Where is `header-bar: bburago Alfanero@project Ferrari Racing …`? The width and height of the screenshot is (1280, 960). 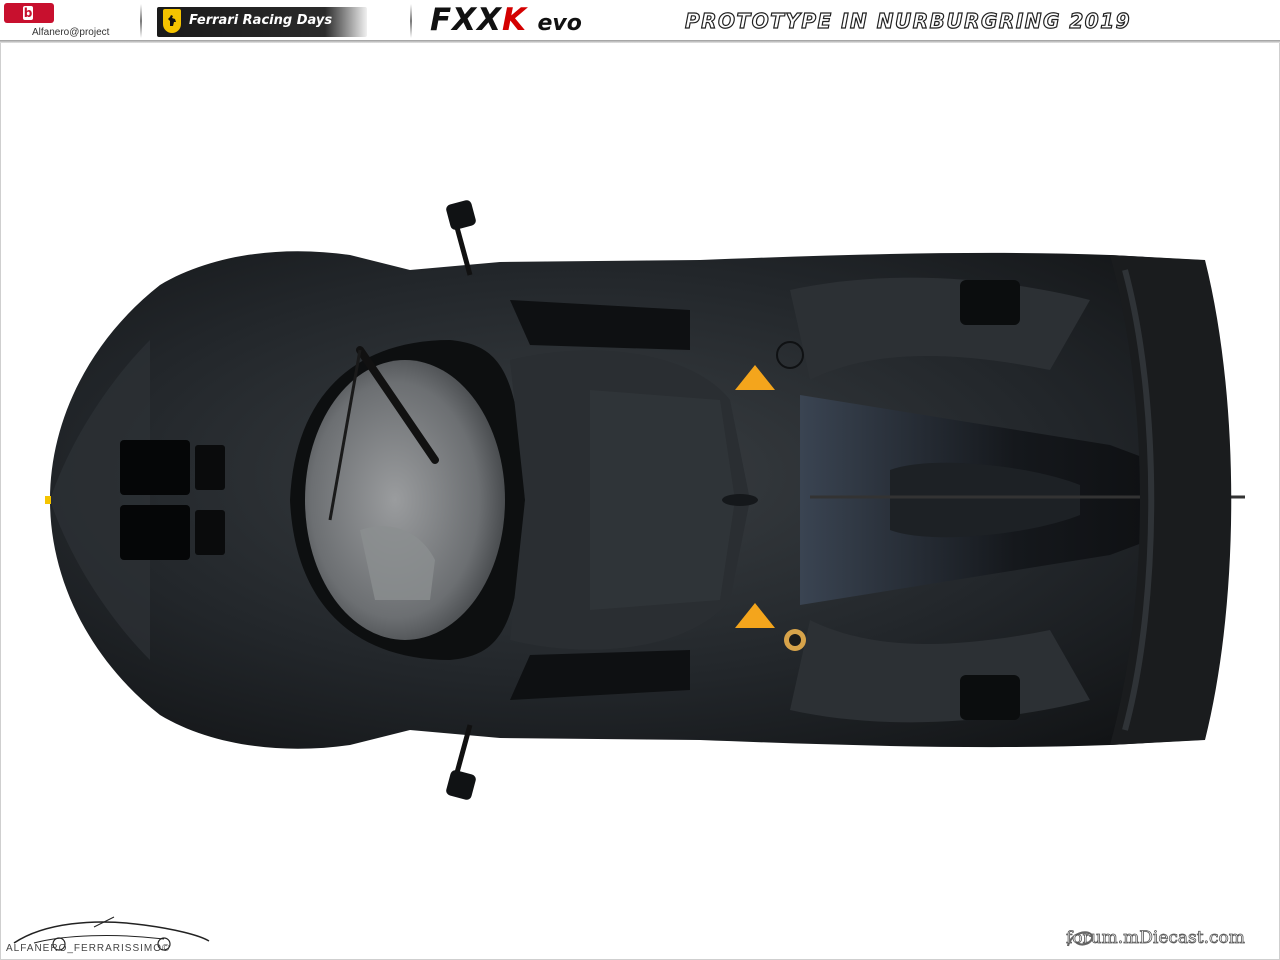 header-bar: bburago Alfanero@project Ferrari Racing … is located at coordinates (640, 21).